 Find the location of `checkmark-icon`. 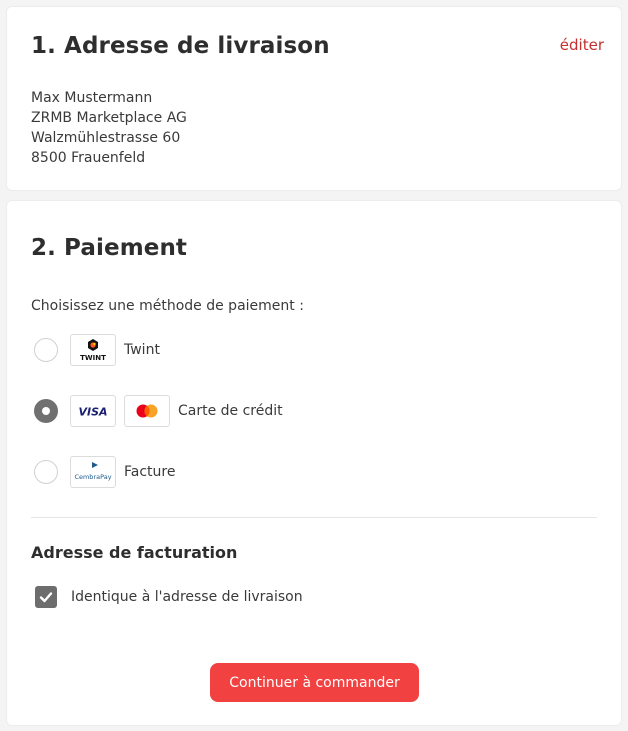

checkmark-icon is located at coordinates (46, 597).